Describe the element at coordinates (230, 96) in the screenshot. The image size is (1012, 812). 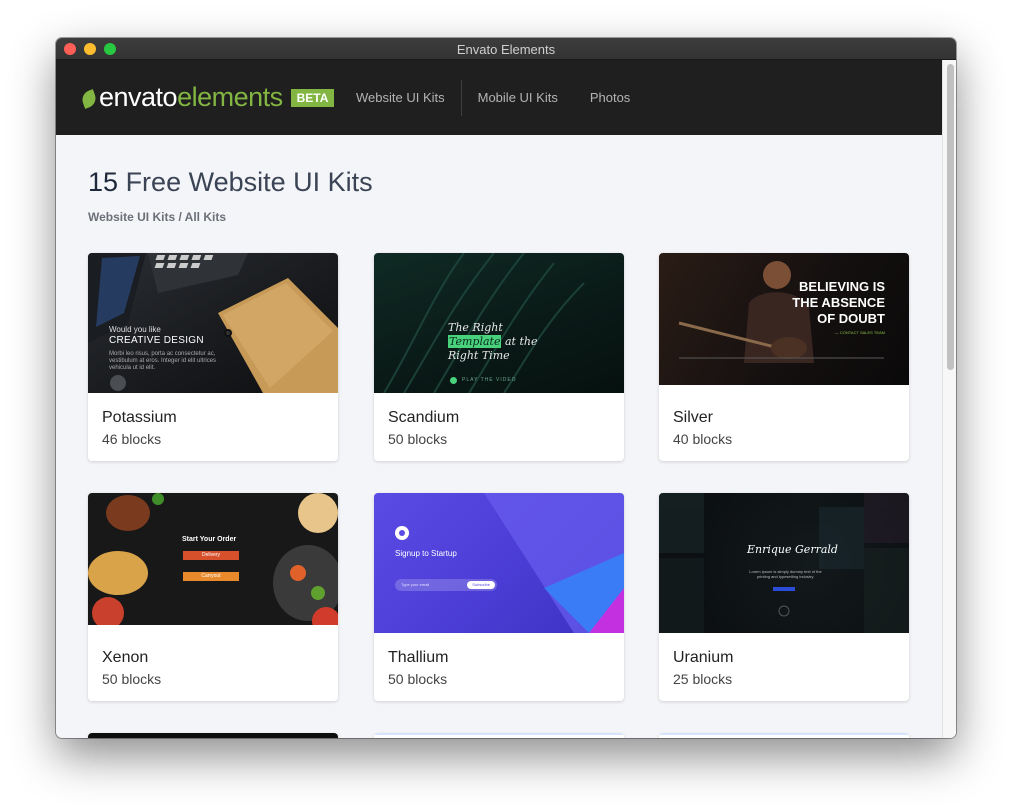
I see `logo-secondary-text: elements` at that location.